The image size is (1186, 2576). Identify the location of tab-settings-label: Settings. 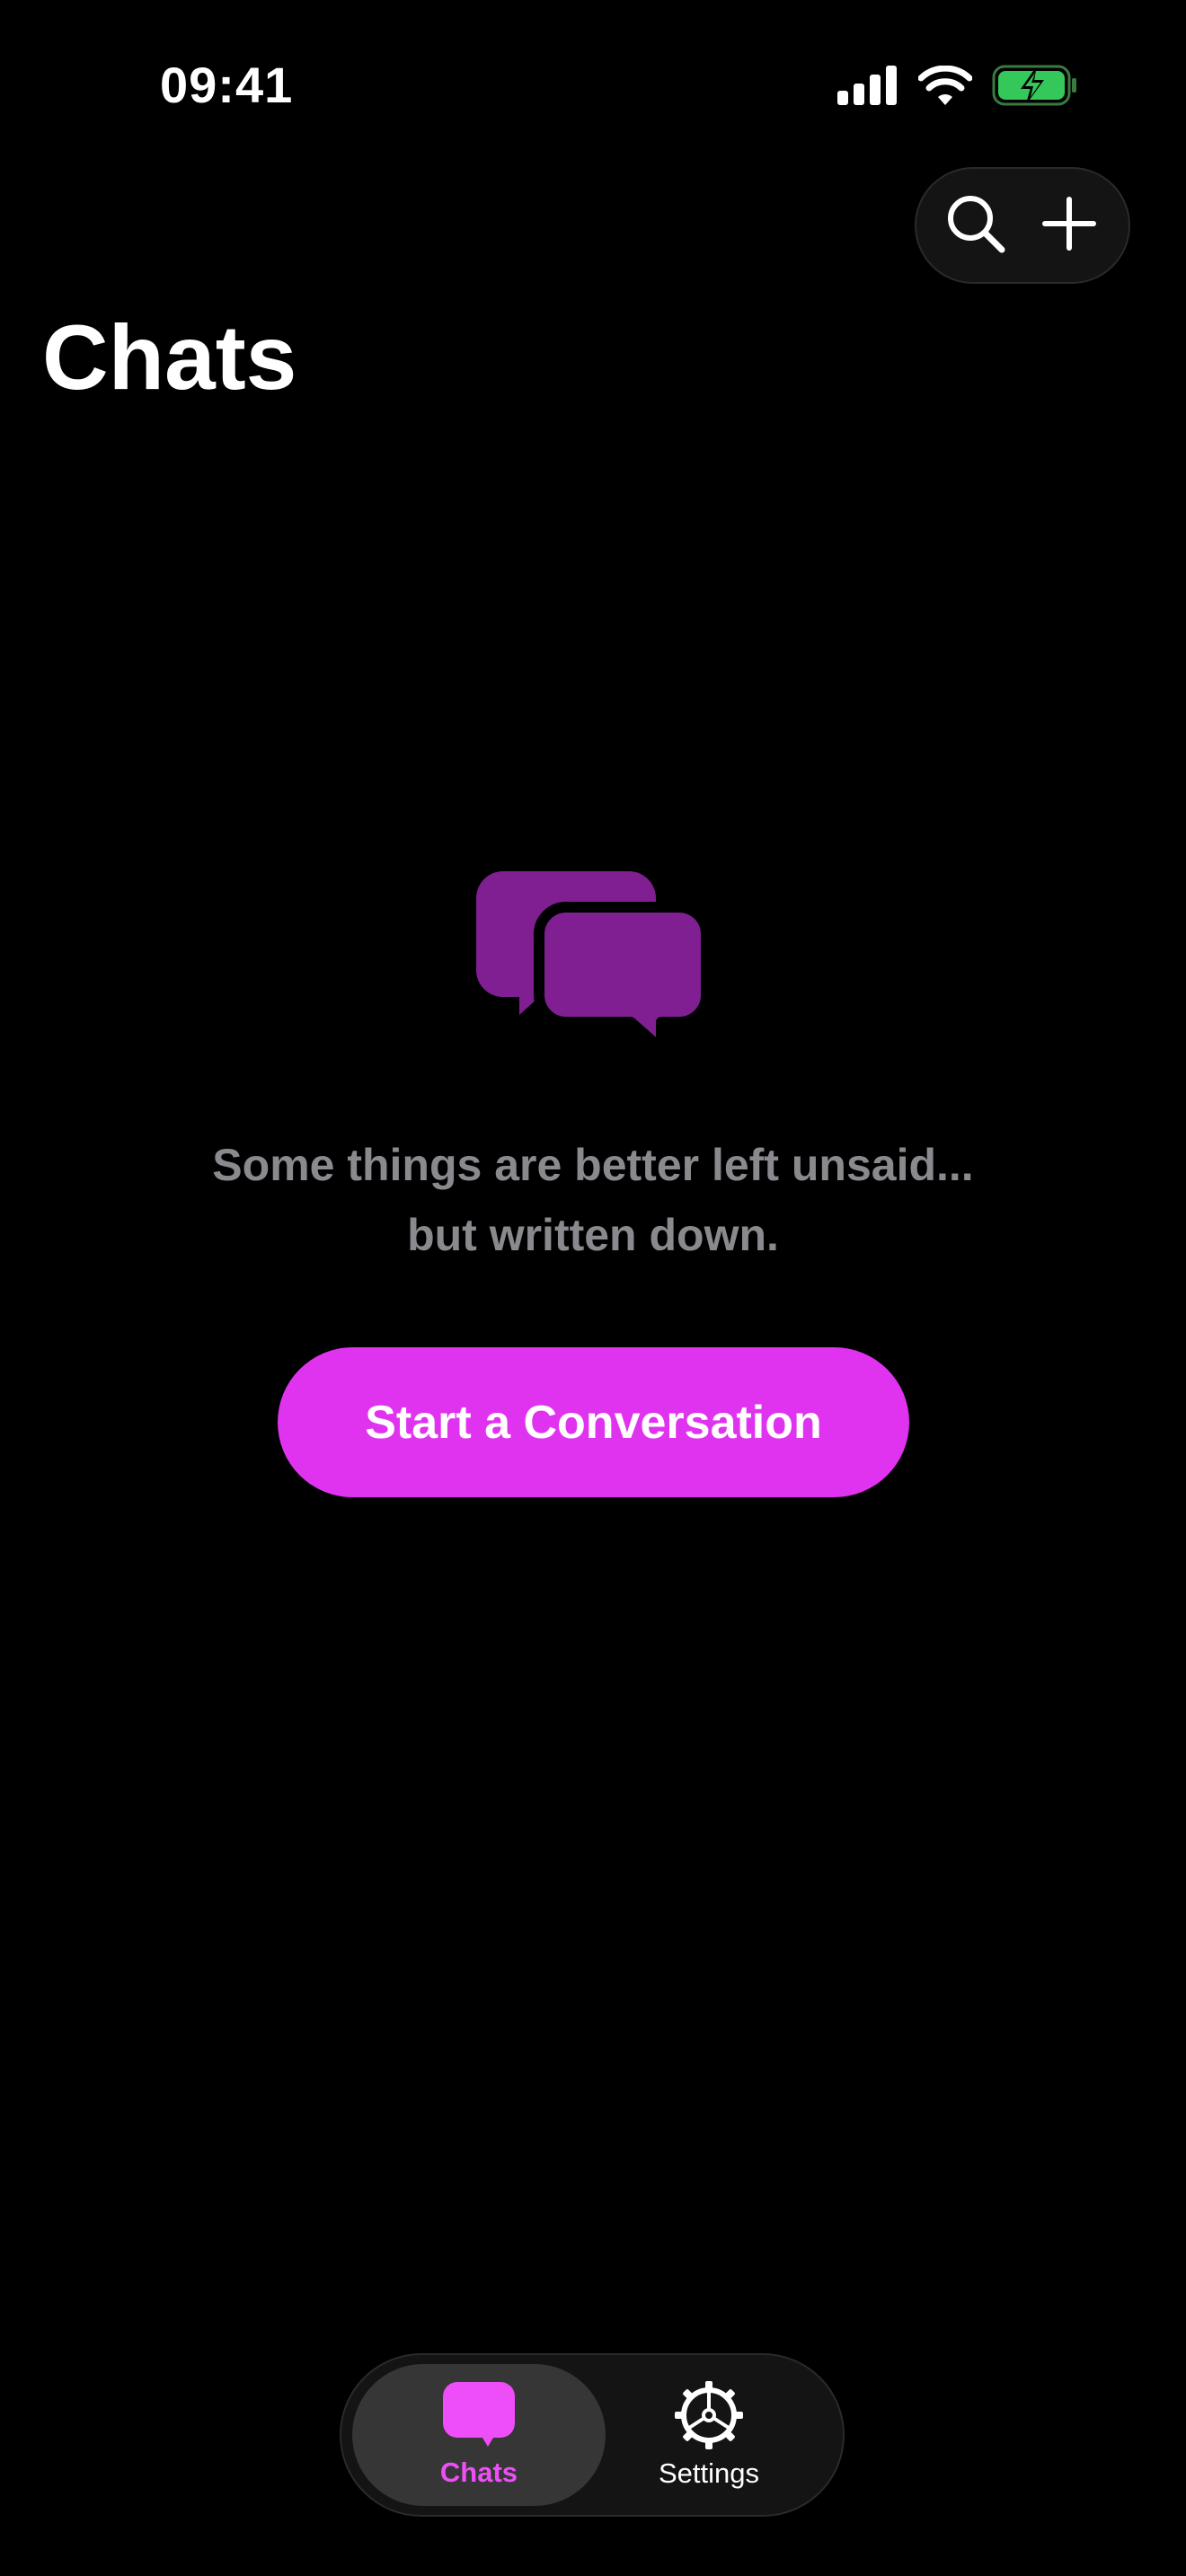
(708, 2473).